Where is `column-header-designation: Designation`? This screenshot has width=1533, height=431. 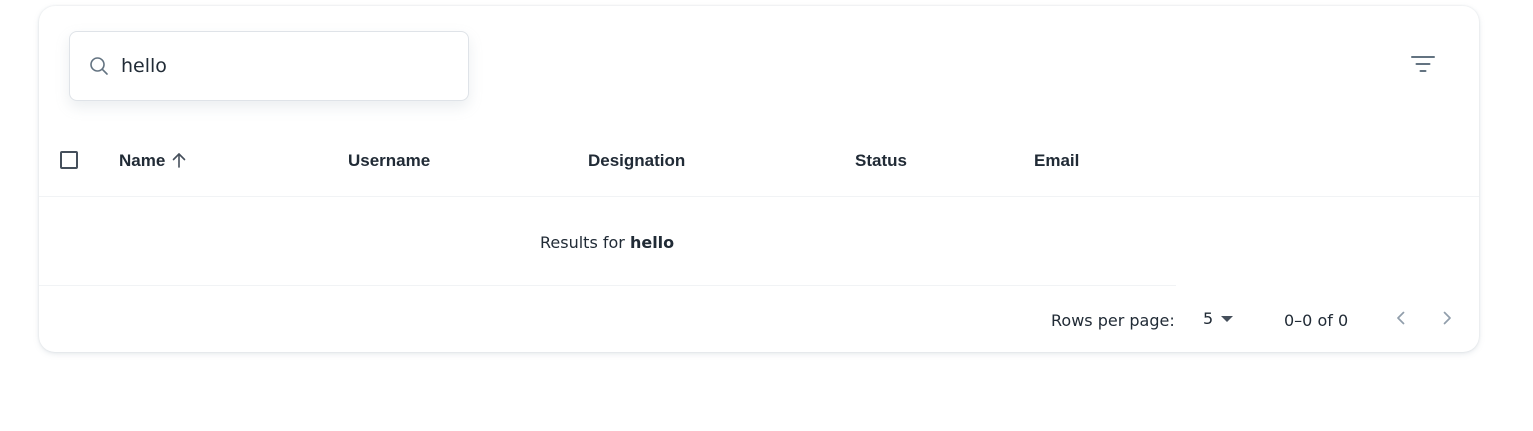
column-header-designation: Designation is located at coordinates (636, 161).